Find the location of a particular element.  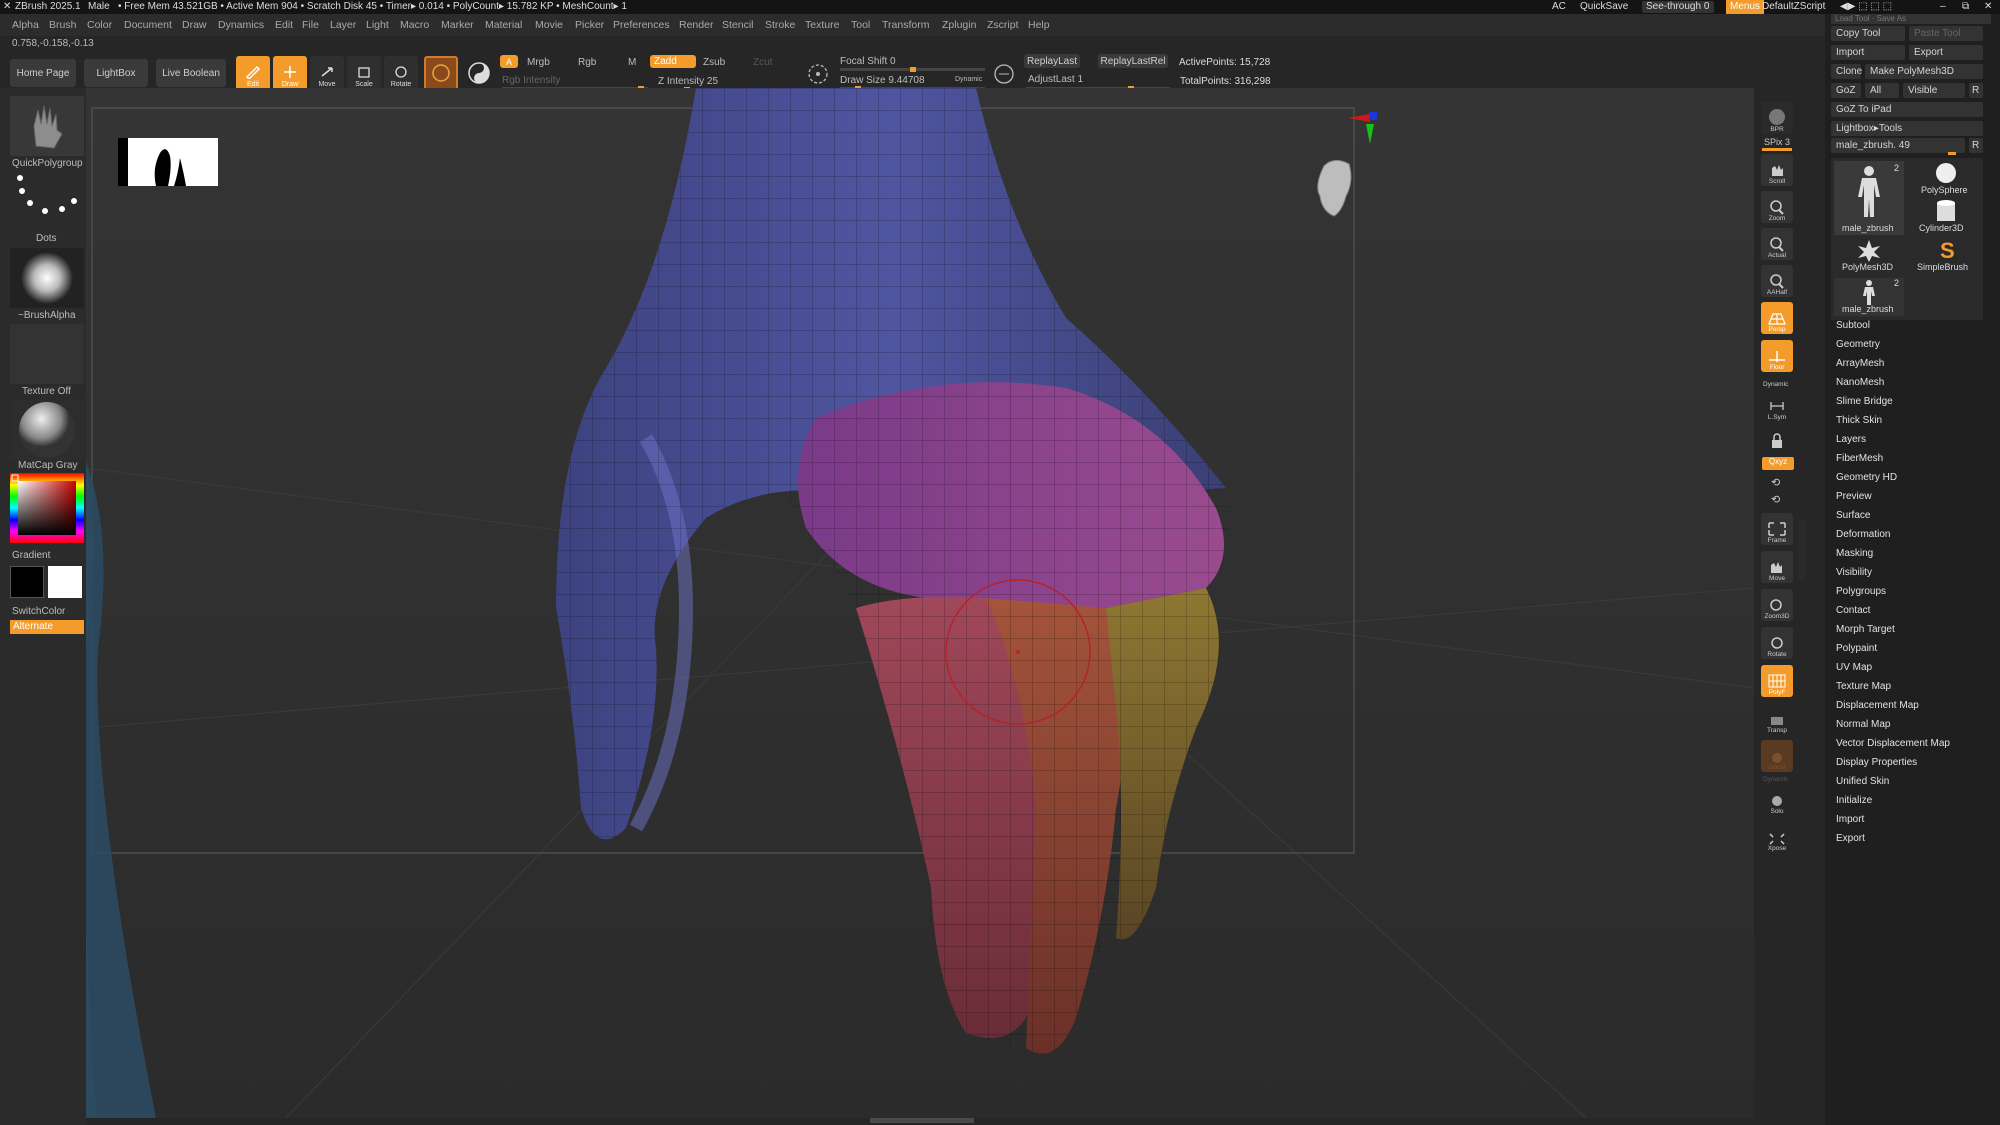

brush-thumbnail is located at coordinates (47, 126).